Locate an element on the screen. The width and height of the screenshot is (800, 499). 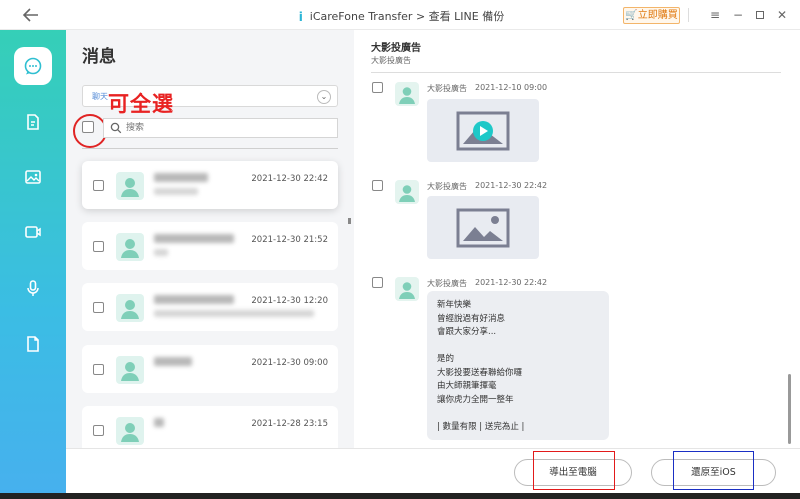
message-scrollbar is located at coordinates (789, 409).